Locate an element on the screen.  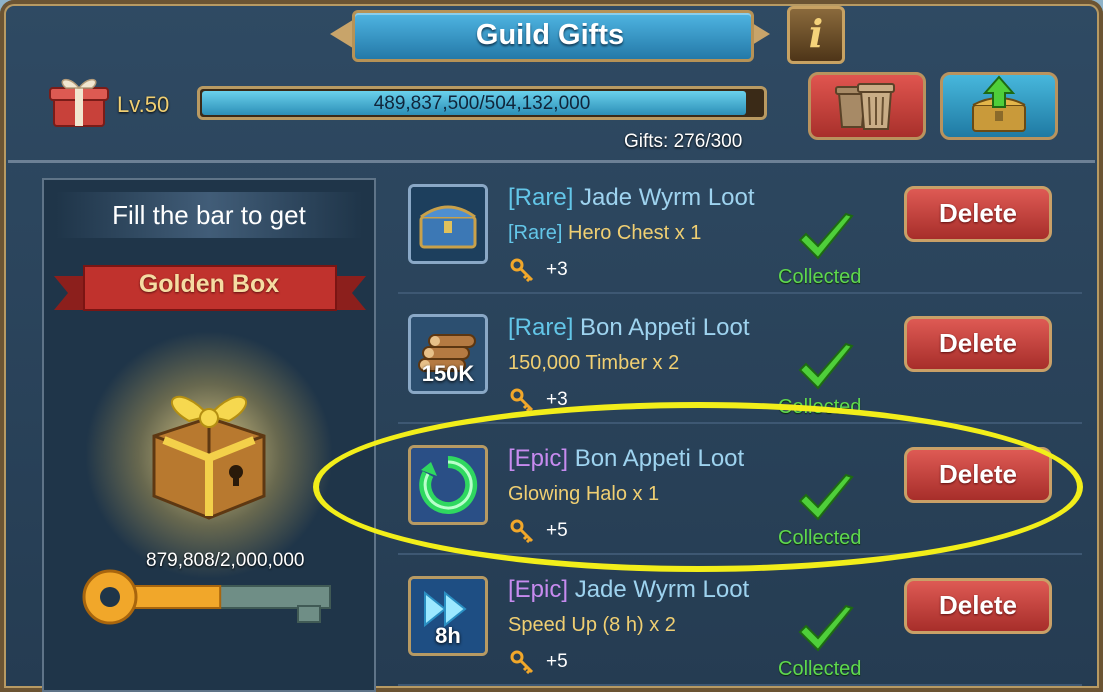
gift-contents: 150,000 Timber x 2 is located at coordinates (593, 363).